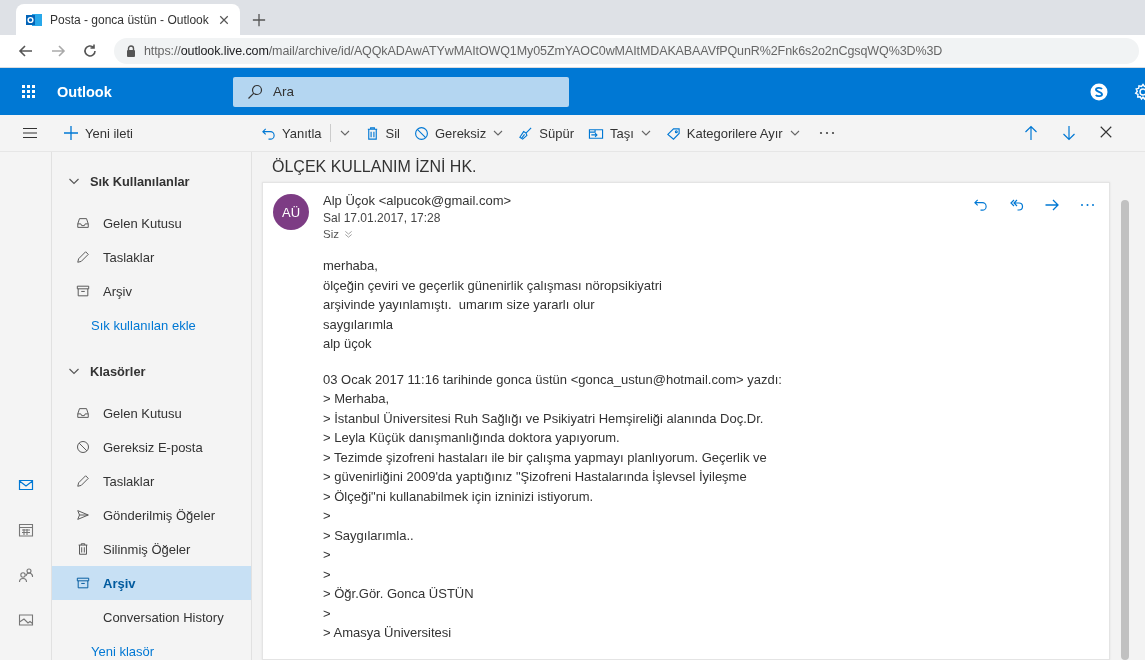 This screenshot has width=1145, height=660. What do you see at coordinates (34, 19) in the screenshot?
I see `outlook-logo-icon` at bounding box center [34, 19].